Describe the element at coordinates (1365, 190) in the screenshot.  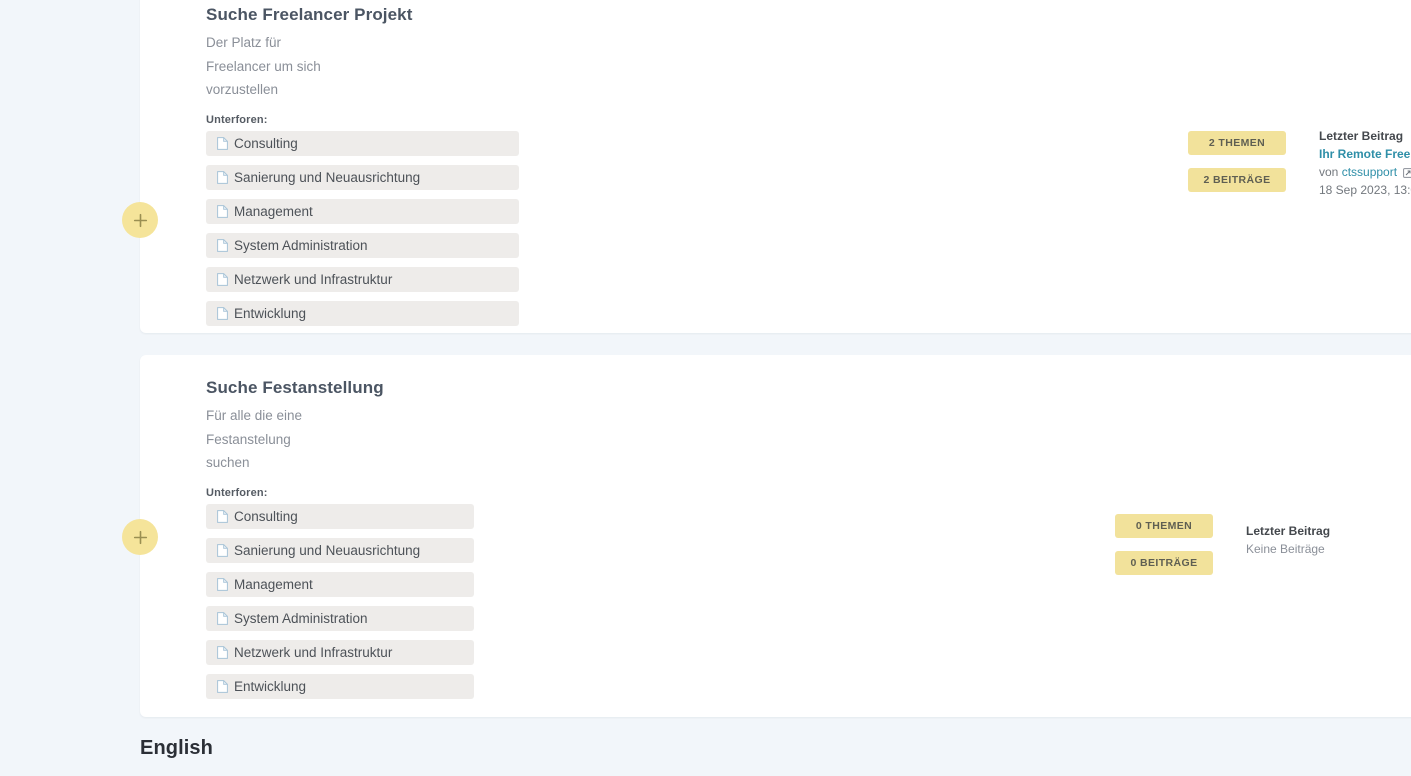
I see `last-post-date: 18 Sep 2023, 13:08` at that location.